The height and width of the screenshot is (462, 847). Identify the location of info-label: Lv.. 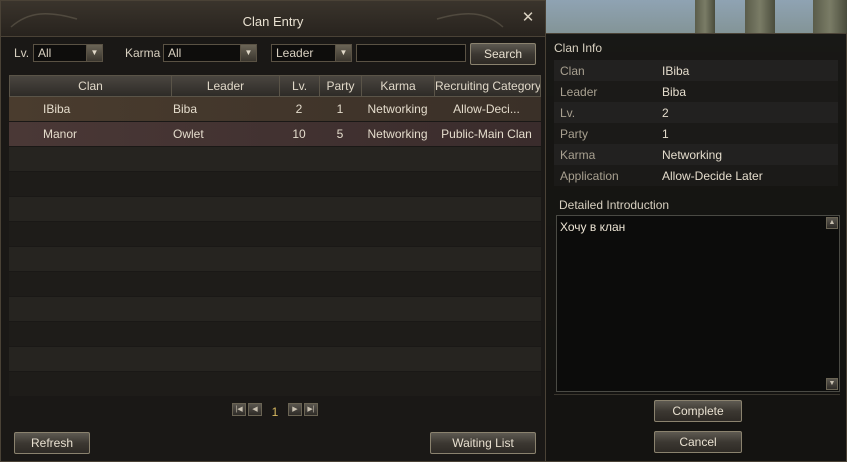
(568, 113).